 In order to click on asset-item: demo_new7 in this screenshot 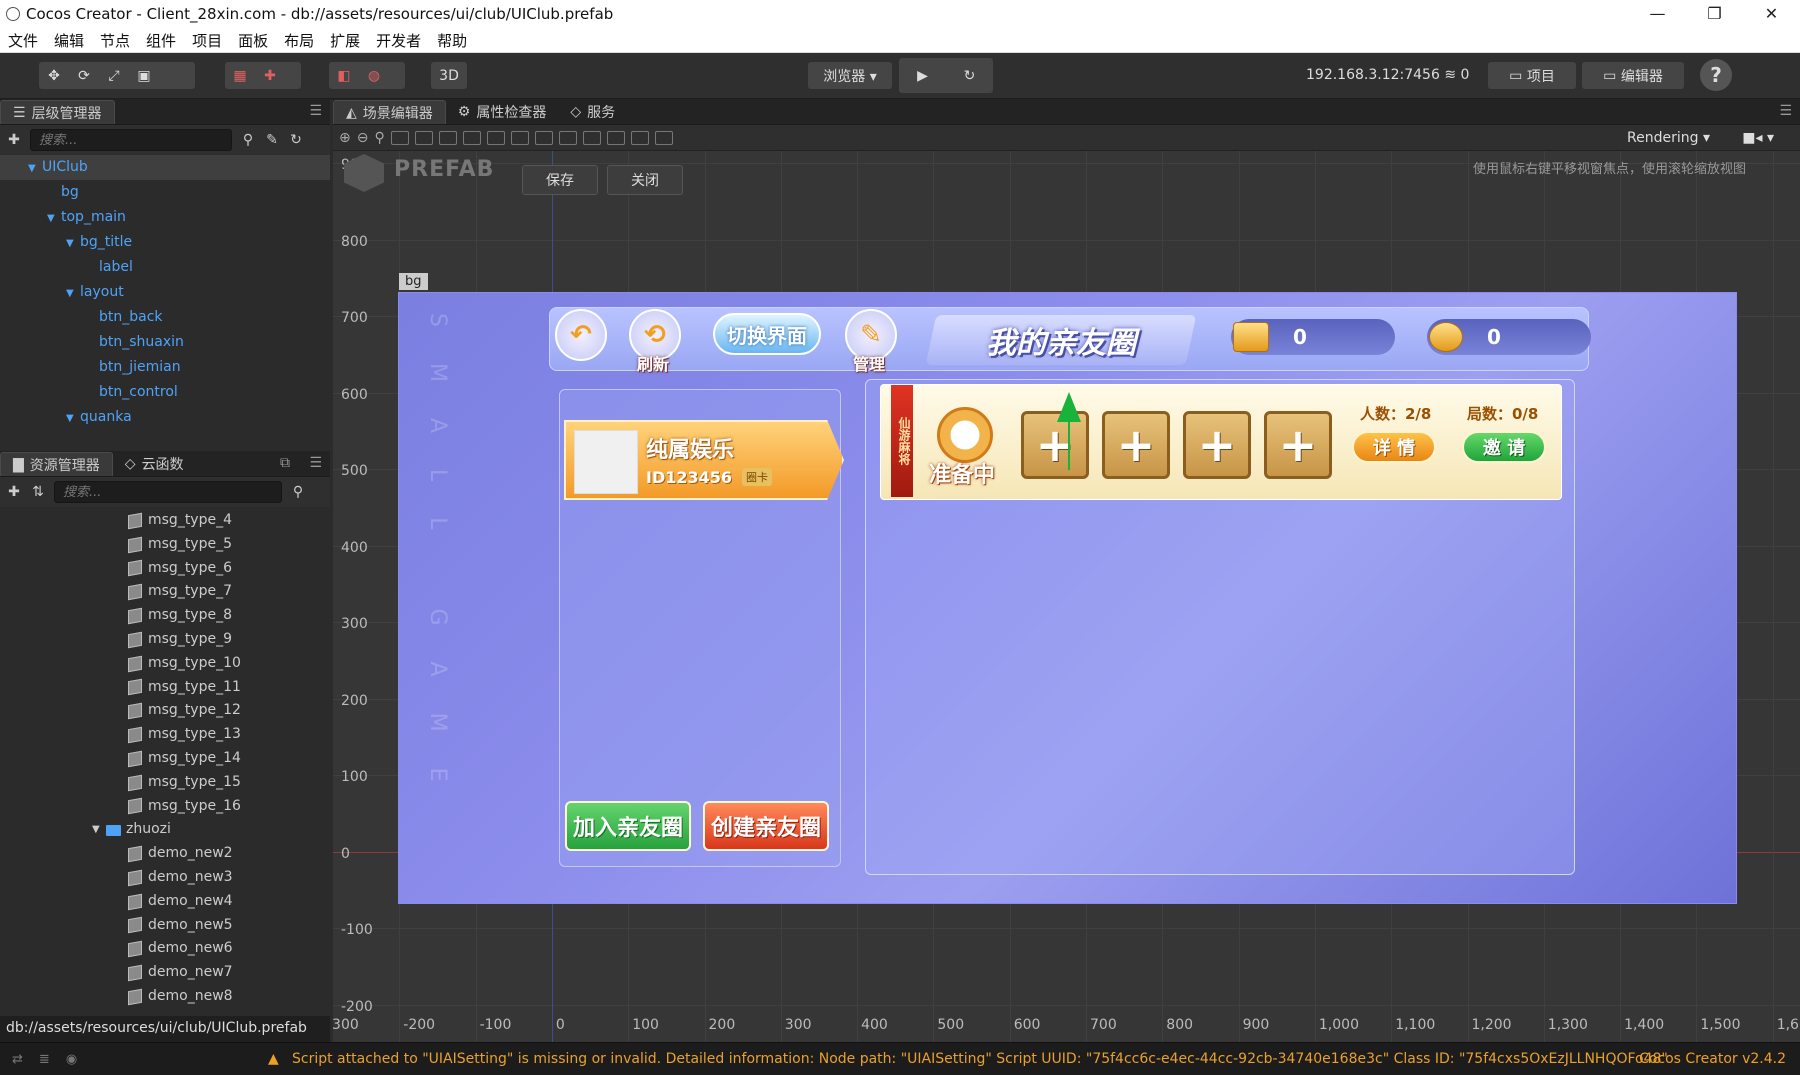, I will do `click(165, 973)`.